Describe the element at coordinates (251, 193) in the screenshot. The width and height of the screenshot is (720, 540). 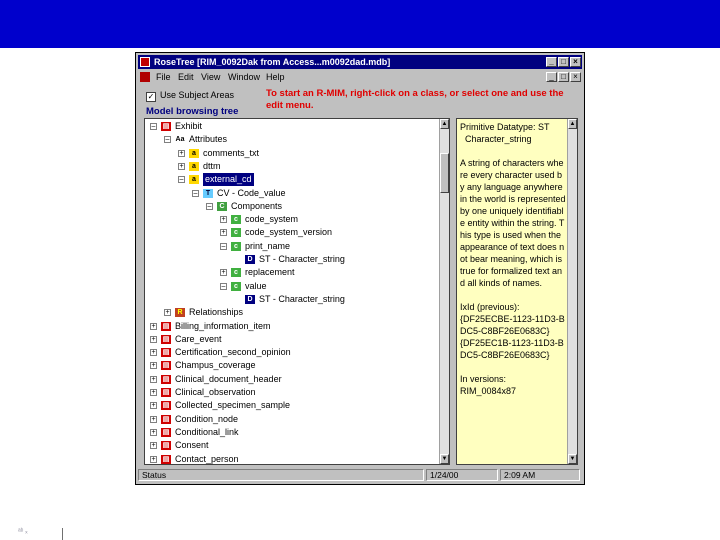
I see `tree-node-label: CV - Code_value` at that location.